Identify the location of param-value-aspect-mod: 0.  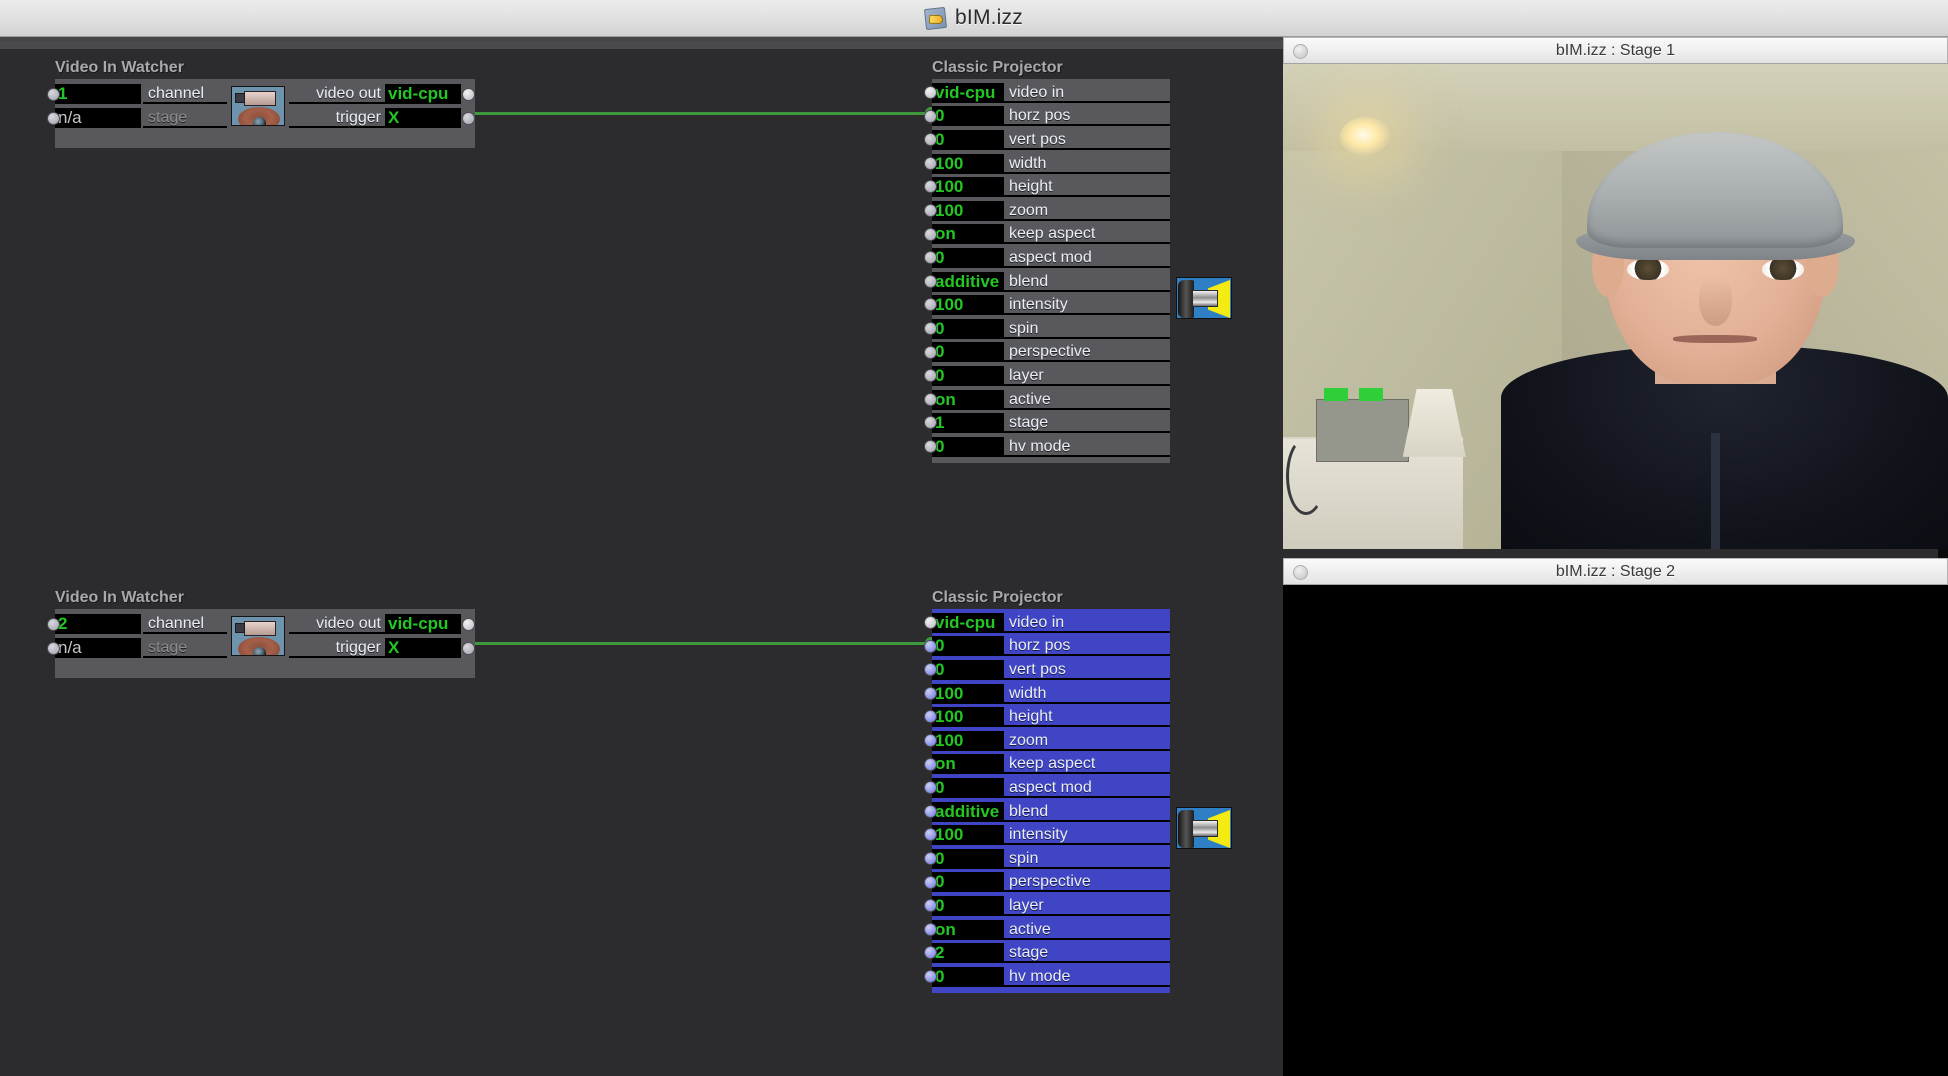
(968, 787).